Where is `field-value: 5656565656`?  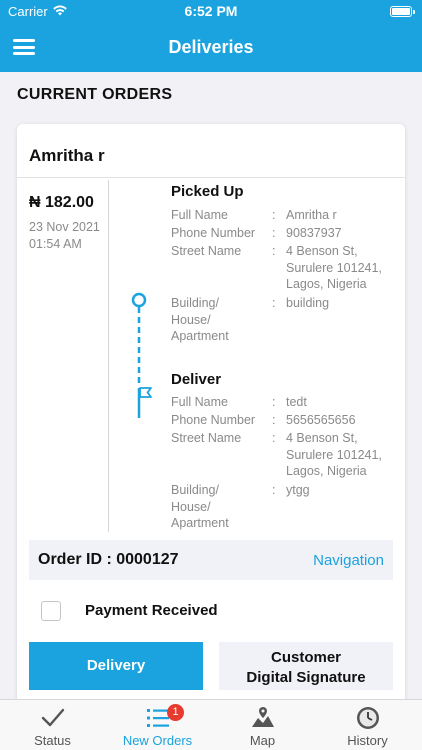
field-value: 5656565656 is located at coordinates (321, 420).